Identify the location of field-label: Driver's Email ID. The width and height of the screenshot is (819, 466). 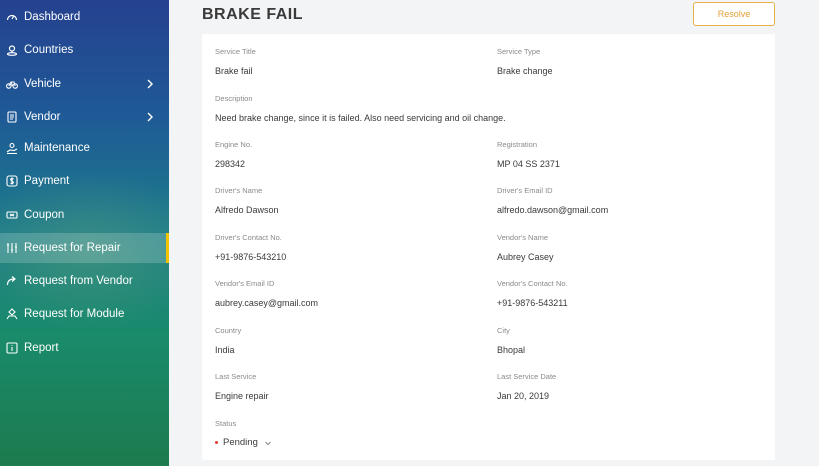
(525, 190).